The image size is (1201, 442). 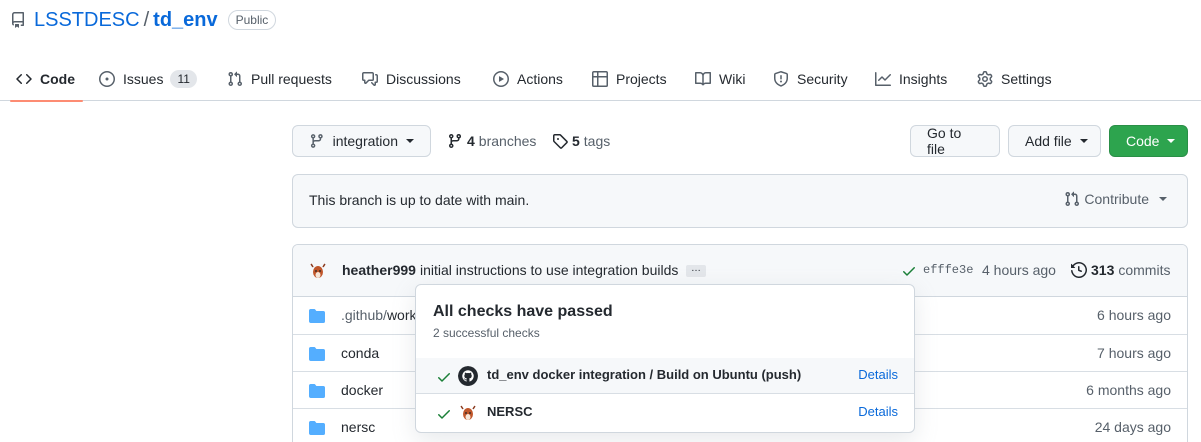 I want to click on avatar, so click(x=318, y=271).